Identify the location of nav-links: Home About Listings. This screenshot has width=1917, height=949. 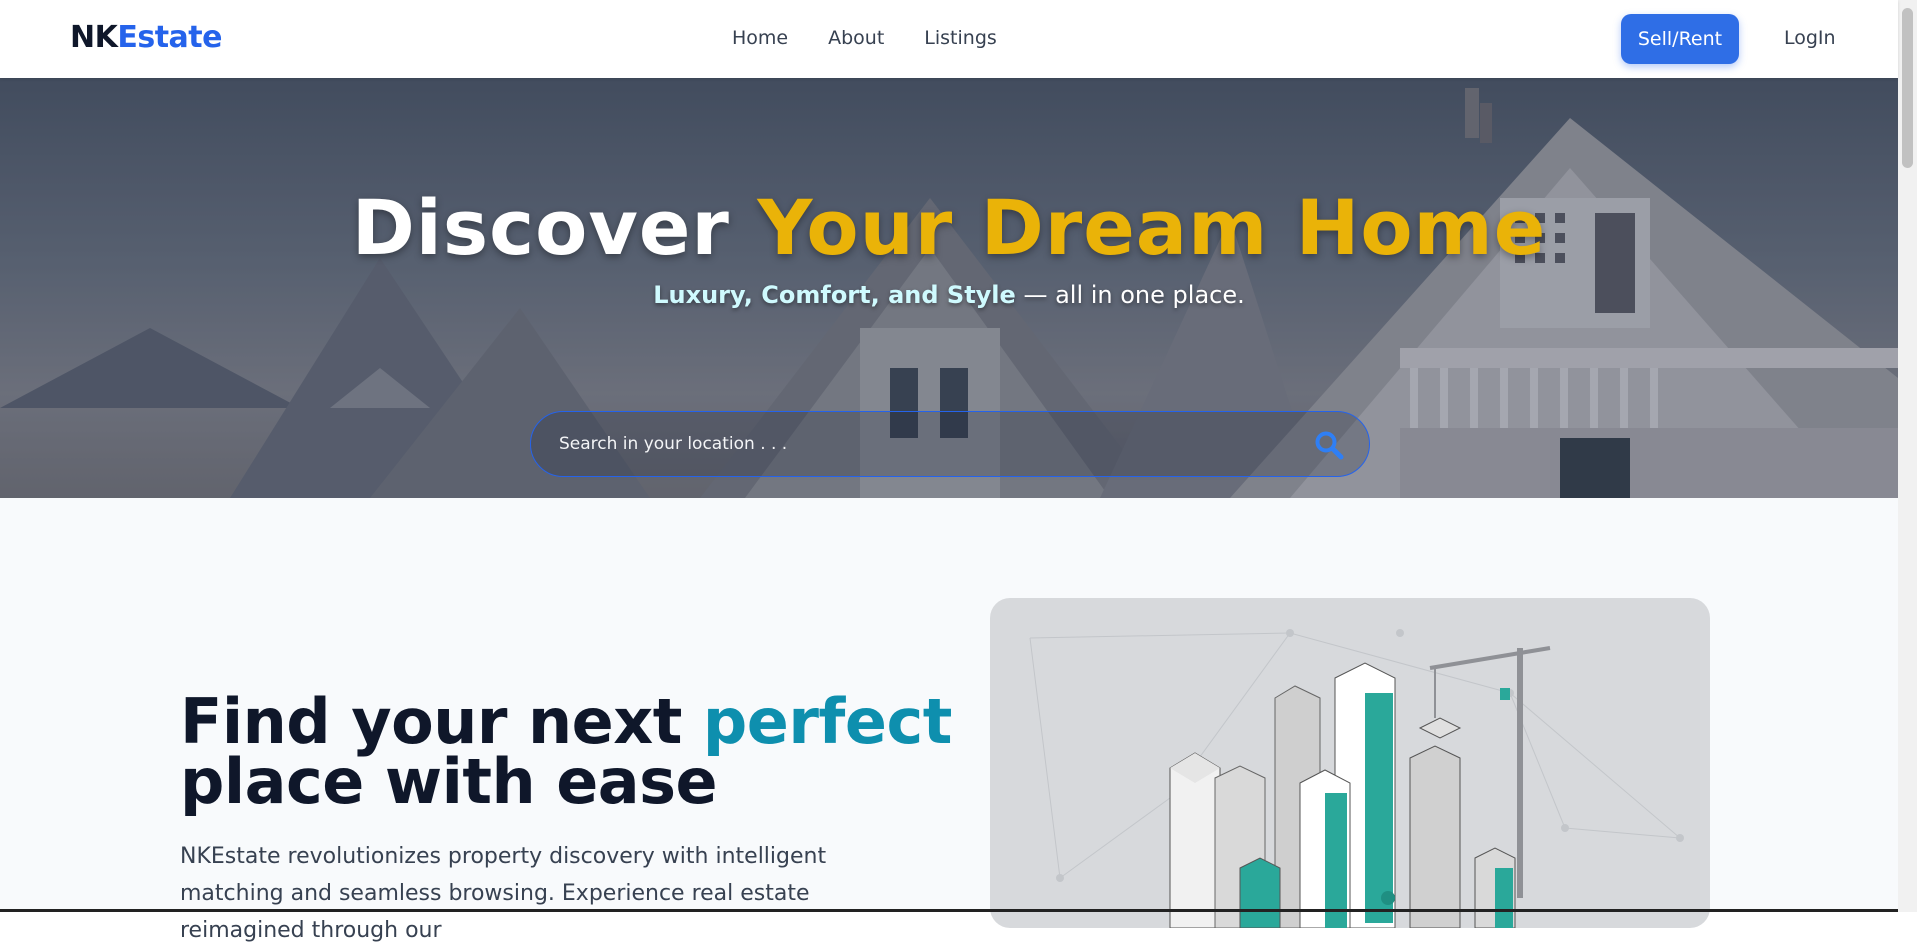
(864, 38).